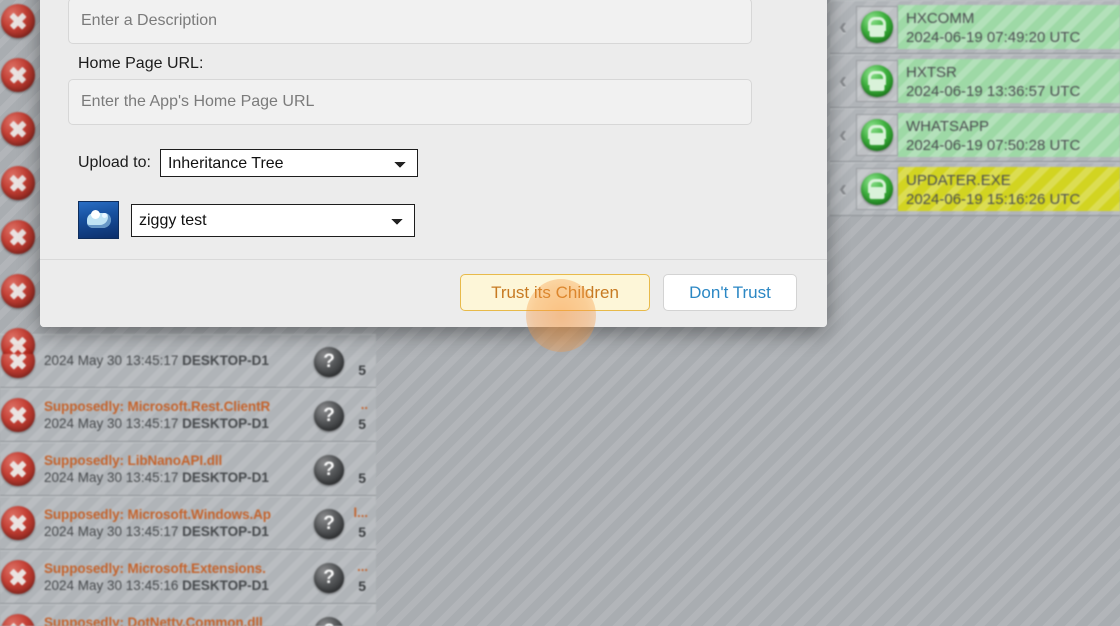 The width and height of the screenshot is (1120, 626). What do you see at coordinates (931, 72) in the screenshot?
I see `trust-list-item-name: HXTSR` at bounding box center [931, 72].